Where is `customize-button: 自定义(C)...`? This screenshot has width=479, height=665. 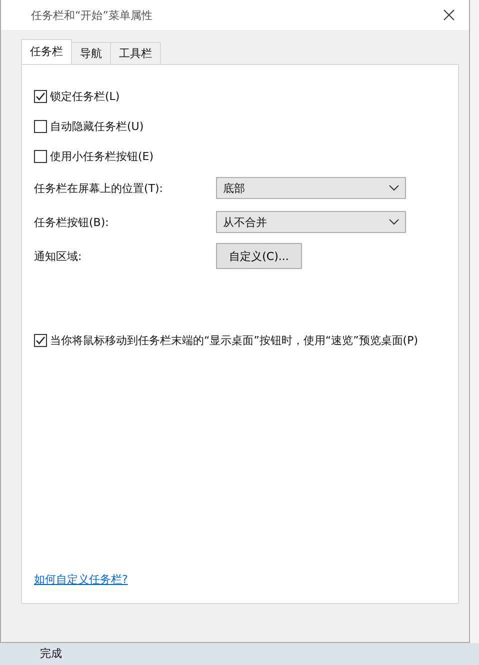 customize-button: 自定义(C)... is located at coordinates (259, 256).